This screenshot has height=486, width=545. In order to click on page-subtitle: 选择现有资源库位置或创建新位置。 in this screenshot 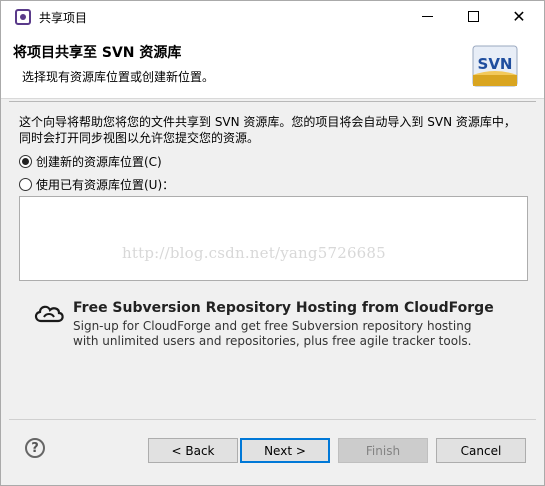, I will do `click(118, 77)`.